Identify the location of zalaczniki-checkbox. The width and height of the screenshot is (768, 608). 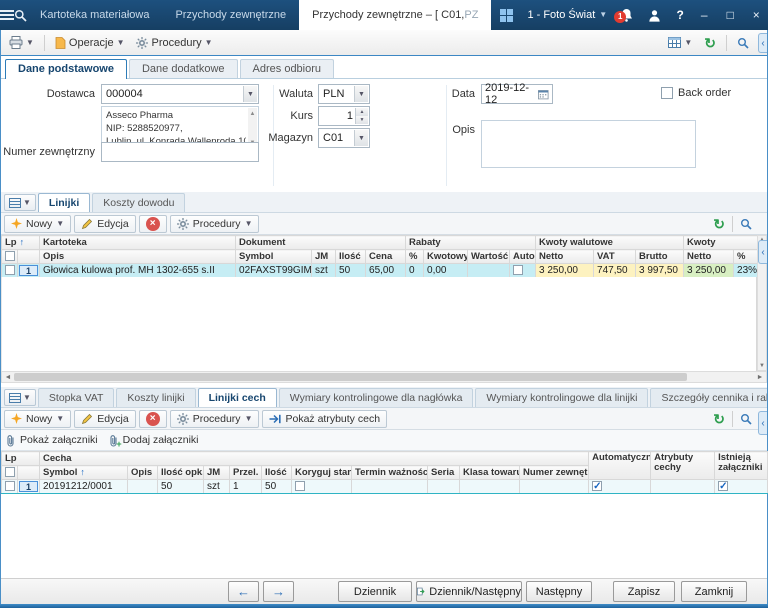
(723, 487).